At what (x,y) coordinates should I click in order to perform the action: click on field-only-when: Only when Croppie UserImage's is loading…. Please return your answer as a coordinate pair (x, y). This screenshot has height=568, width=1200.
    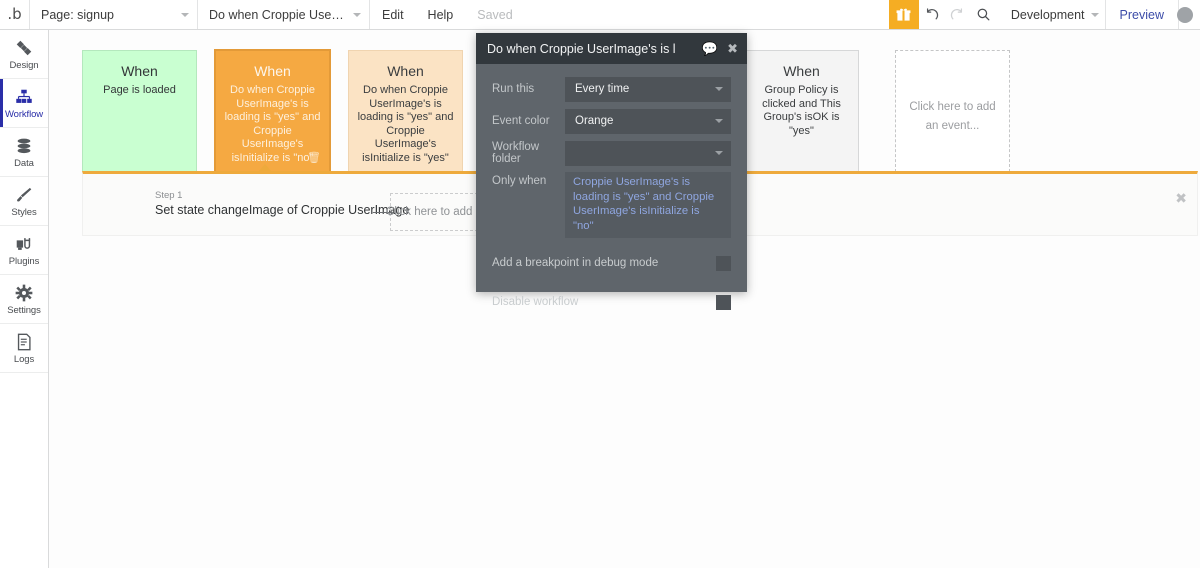
    Looking at the image, I should click on (611, 205).